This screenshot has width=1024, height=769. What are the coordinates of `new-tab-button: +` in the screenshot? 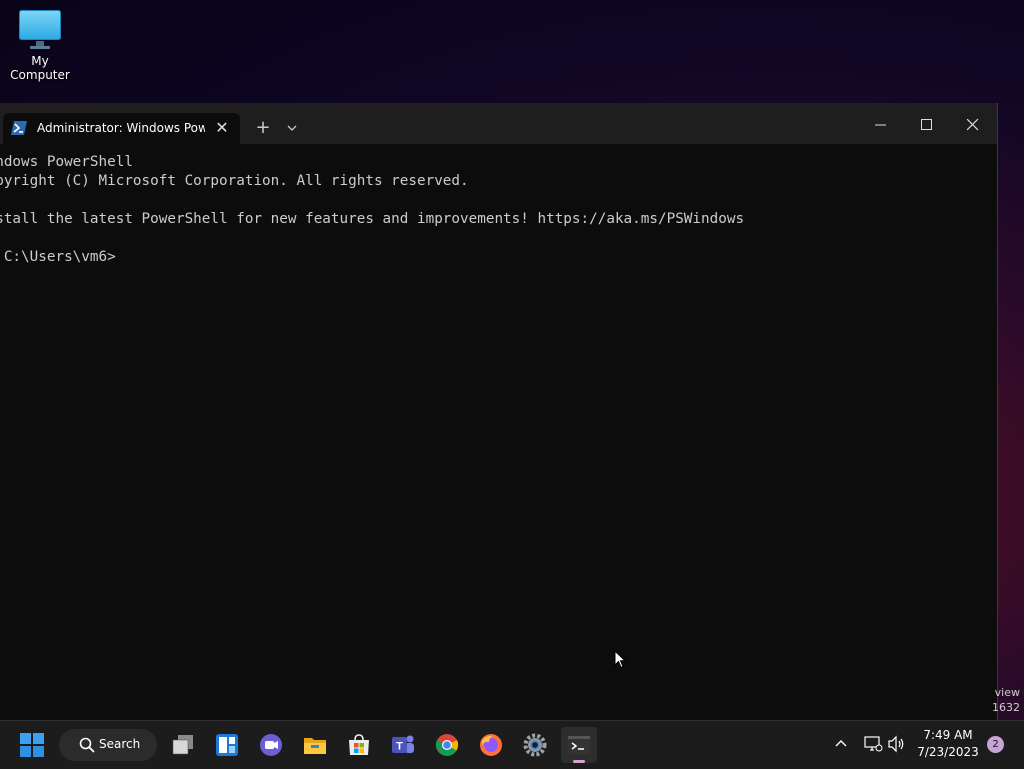 It's located at (263, 128).